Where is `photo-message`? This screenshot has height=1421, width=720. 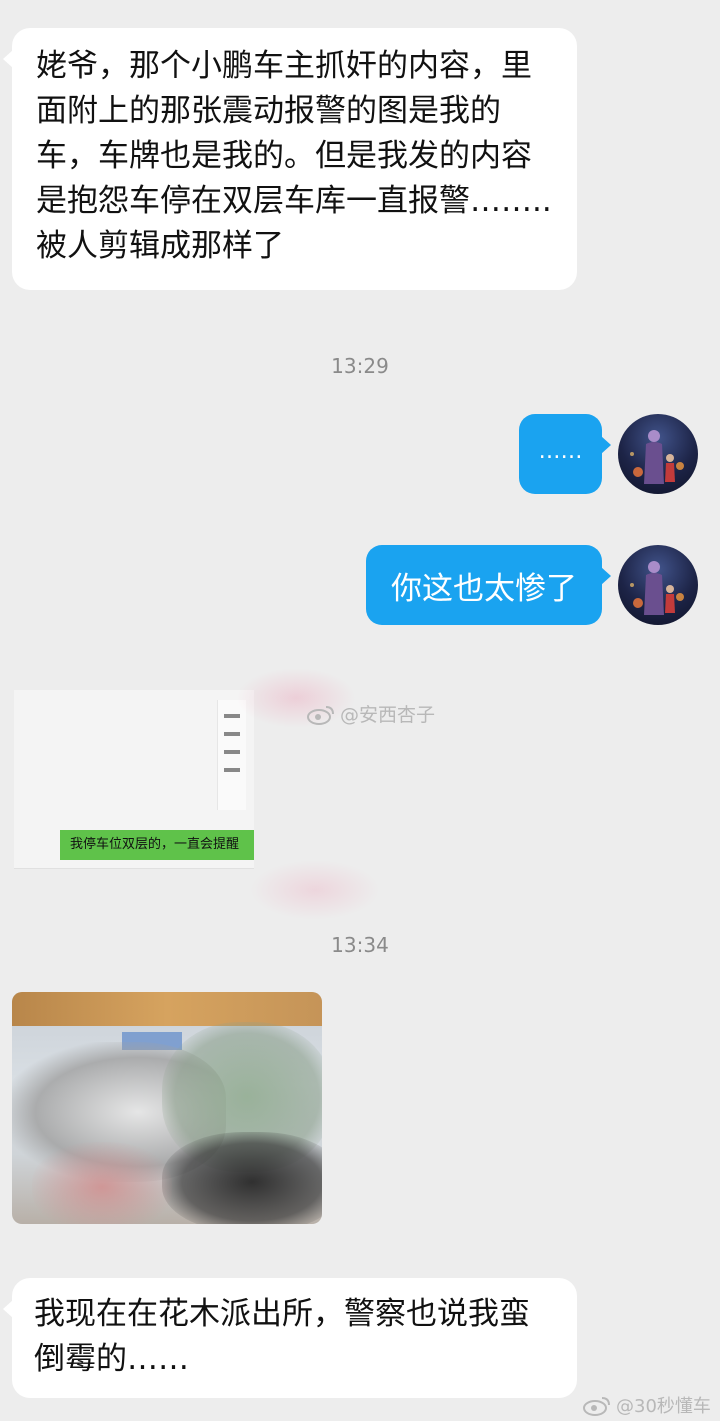
photo-message is located at coordinates (167, 1108).